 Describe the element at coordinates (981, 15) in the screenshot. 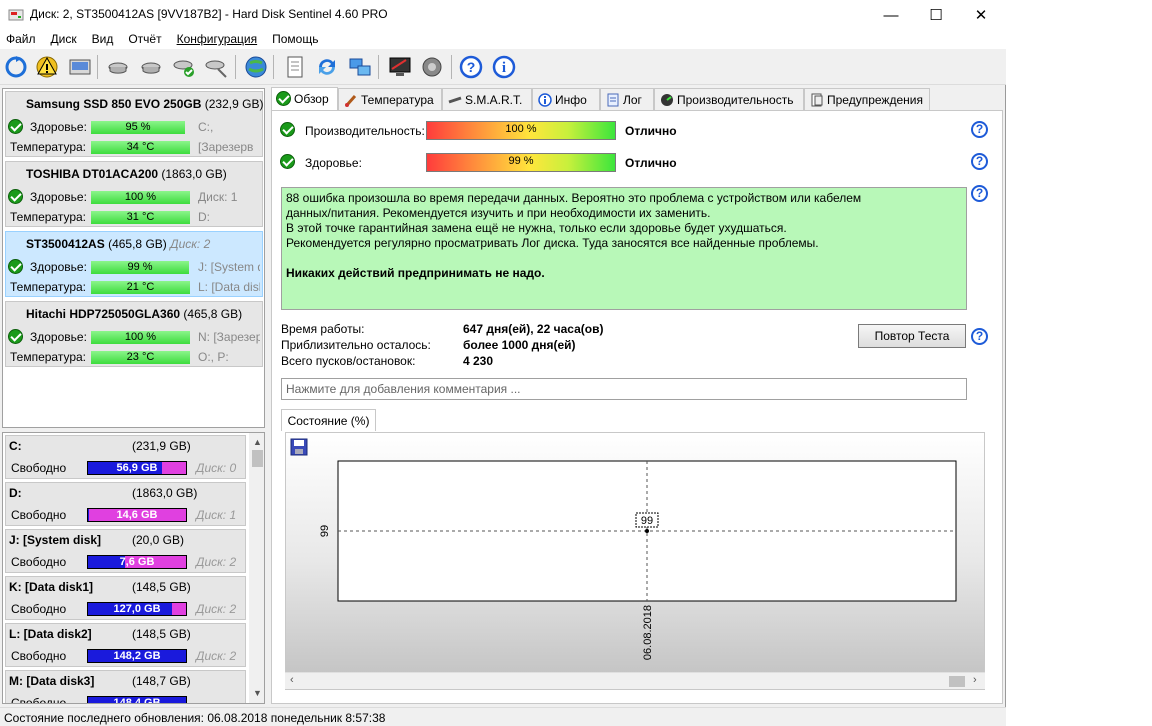

I see `close-button: ✕` at that location.